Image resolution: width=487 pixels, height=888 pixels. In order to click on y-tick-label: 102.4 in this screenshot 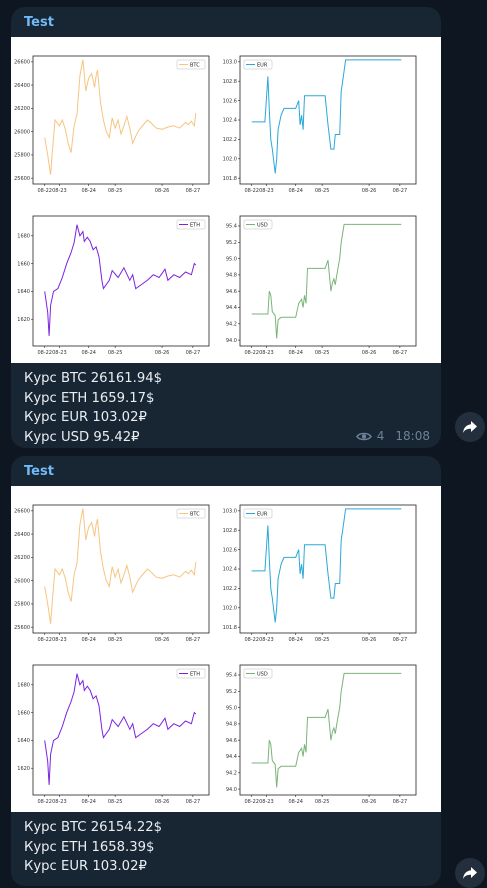, I will do `click(230, 570)`.